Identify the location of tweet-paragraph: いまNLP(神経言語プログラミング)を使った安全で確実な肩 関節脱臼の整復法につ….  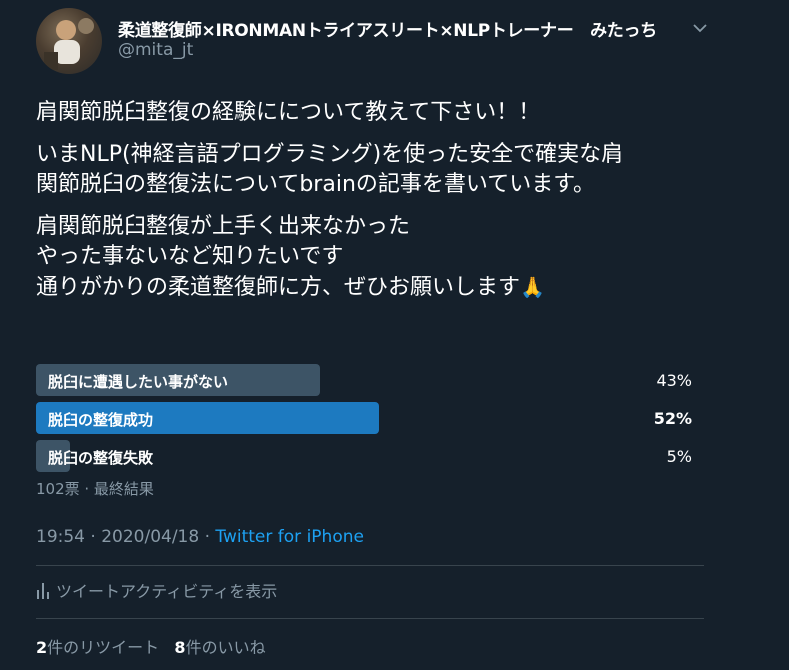
(330, 169).